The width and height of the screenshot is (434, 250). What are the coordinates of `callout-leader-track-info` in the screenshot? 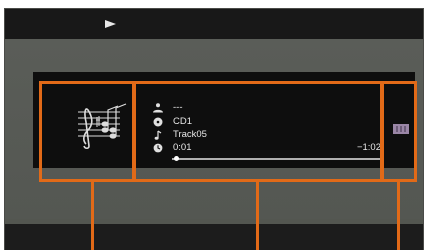 It's located at (257, 216).